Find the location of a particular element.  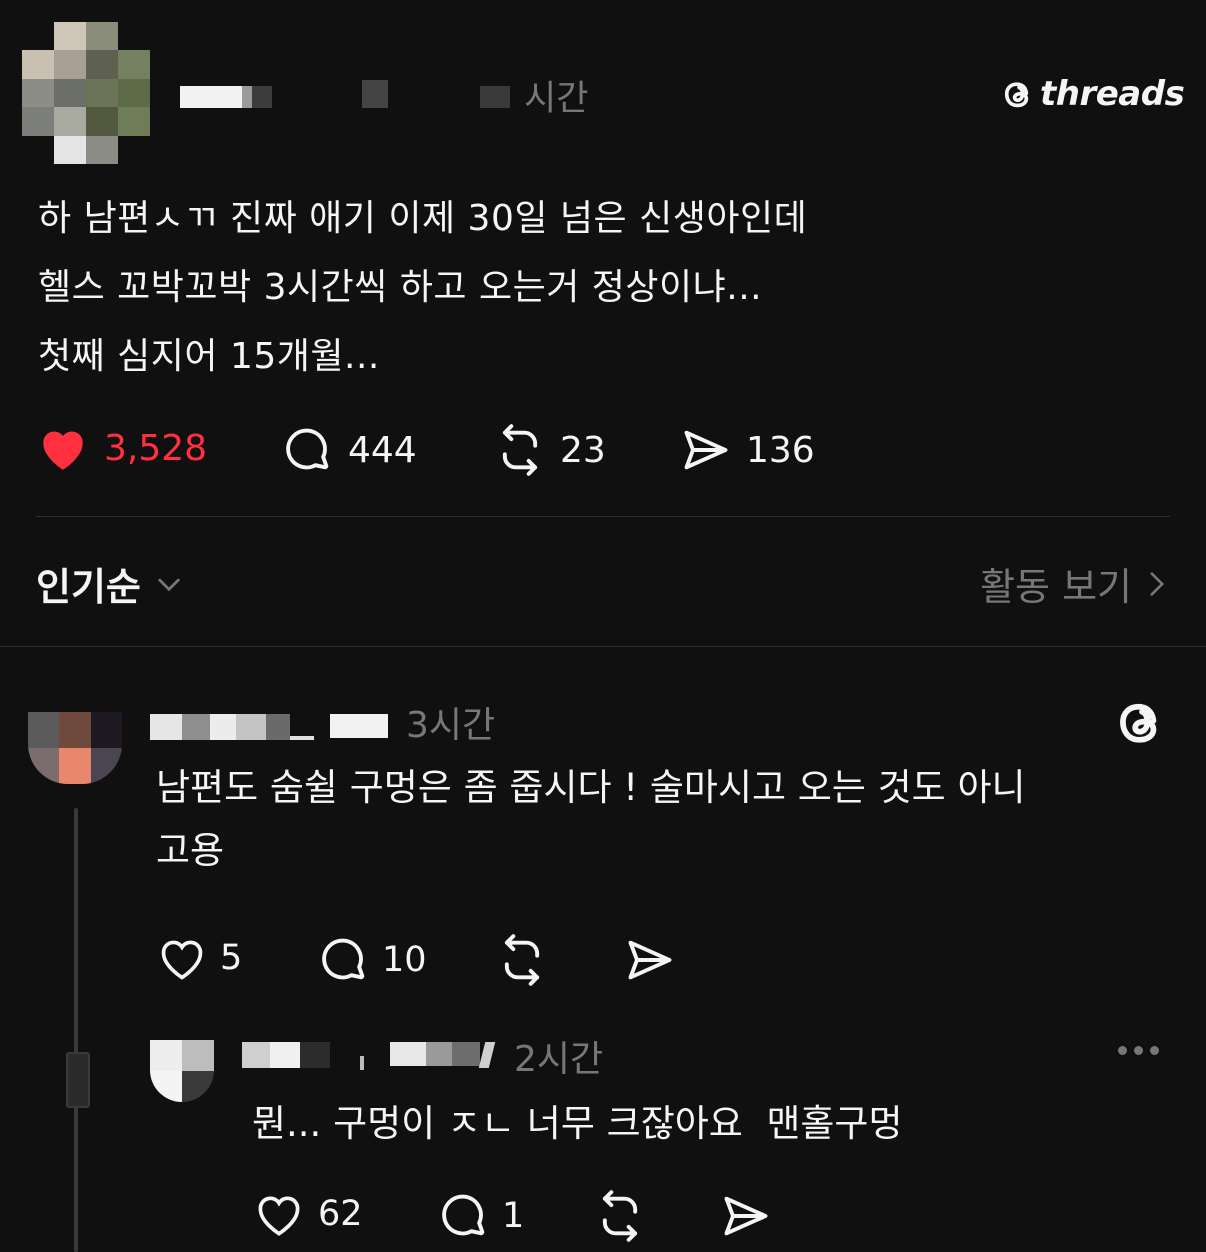

reply-like-count: 5 is located at coordinates (231, 958).